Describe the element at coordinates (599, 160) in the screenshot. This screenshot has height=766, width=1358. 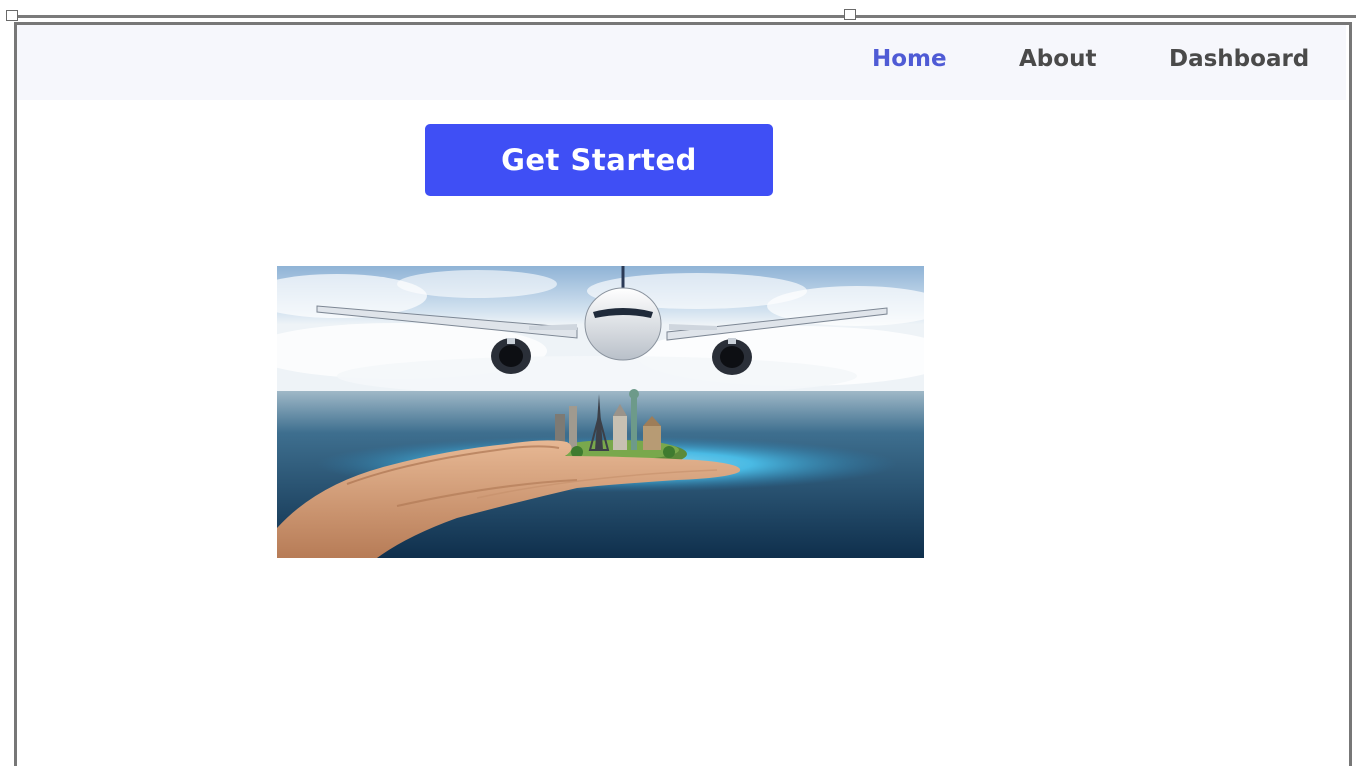
I see `get-started-button: Get Started` at that location.